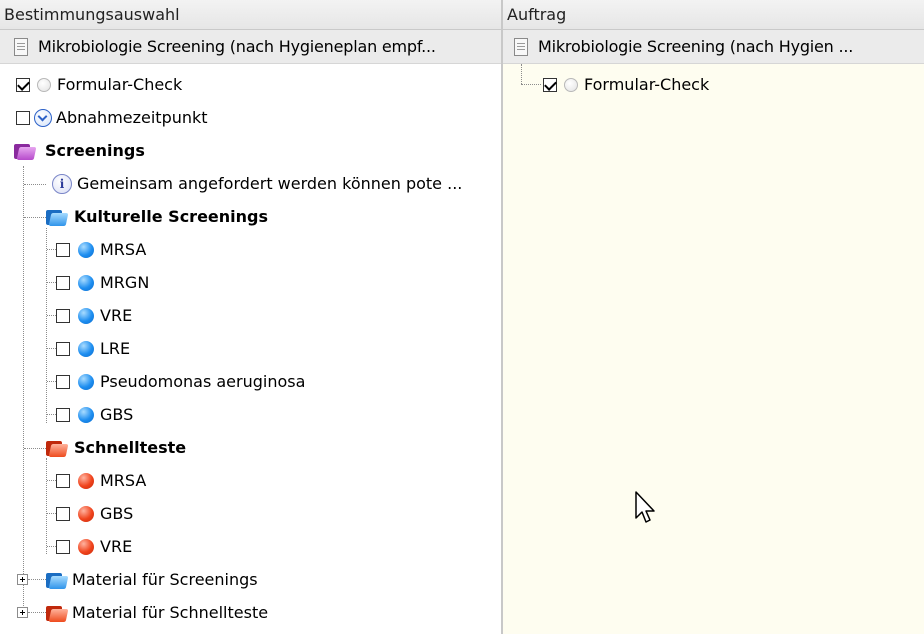 This screenshot has height=634, width=924. What do you see at coordinates (43, 117) in the screenshot?
I see `clock-icon` at bounding box center [43, 117].